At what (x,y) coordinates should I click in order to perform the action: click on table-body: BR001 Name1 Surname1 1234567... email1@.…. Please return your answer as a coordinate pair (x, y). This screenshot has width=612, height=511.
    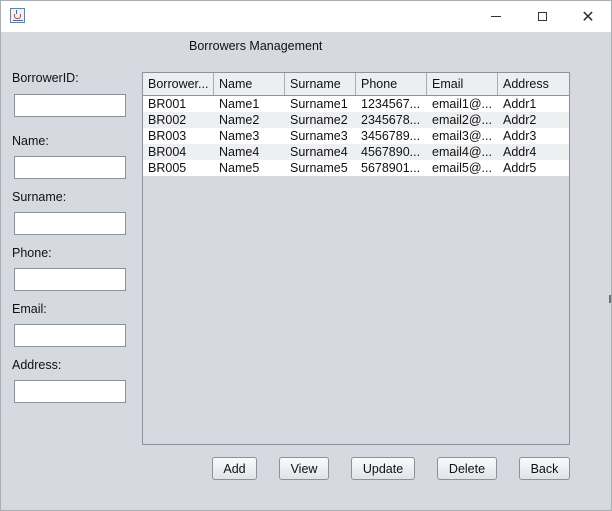
    Looking at the image, I should click on (356, 136).